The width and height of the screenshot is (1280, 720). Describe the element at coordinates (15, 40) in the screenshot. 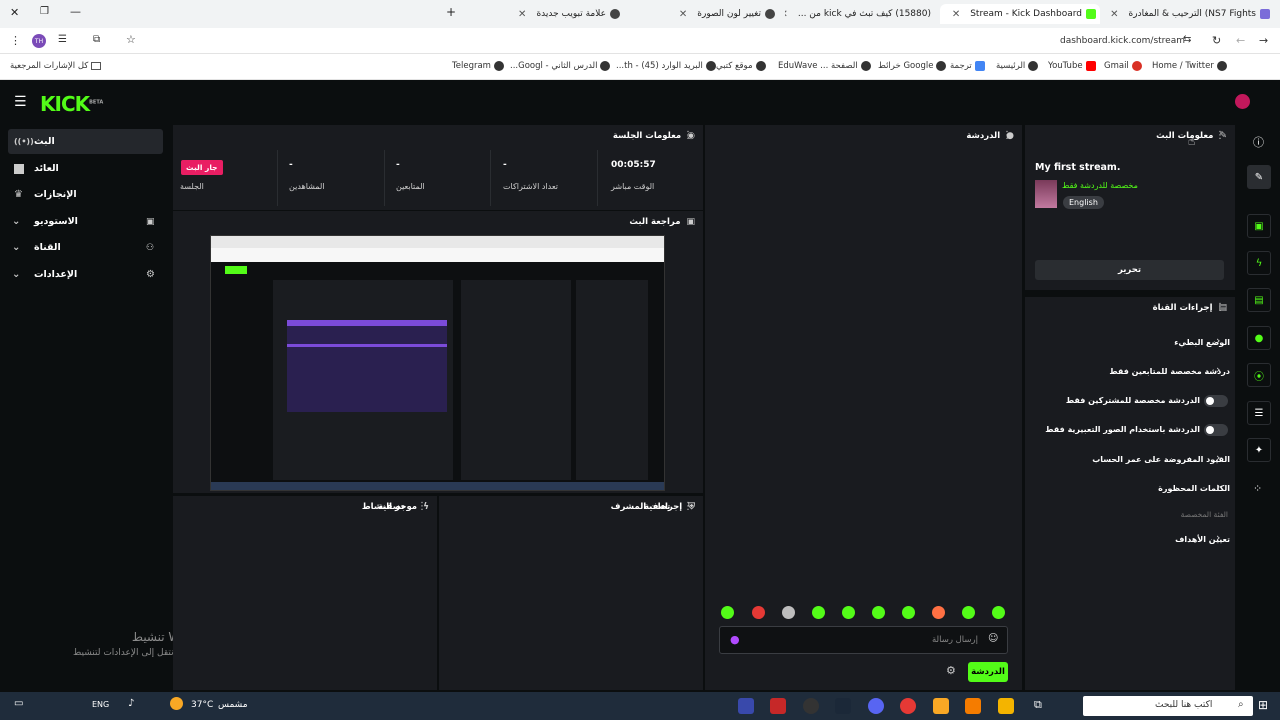

I see `more-menu-icon: ⋮` at that location.